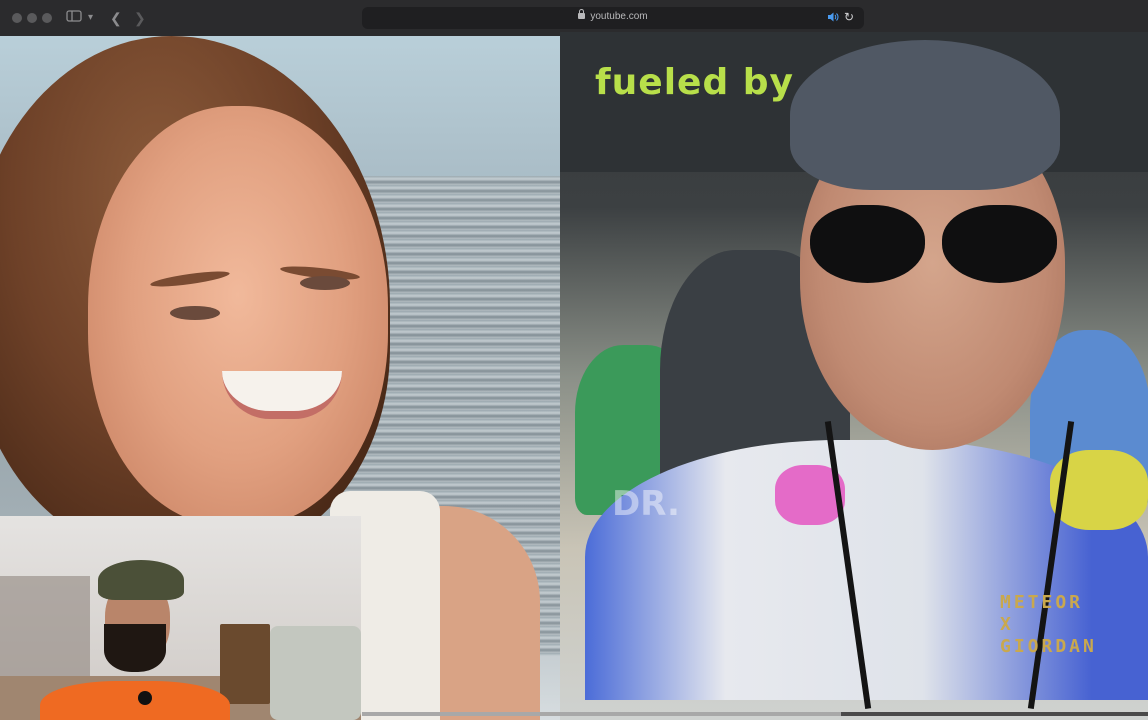 Image resolution: width=1148 pixels, height=720 pixels. What do you see at coordinates (695, 82) in the screenshot?
I see `tent-text: fueled by` at bounding box center [695, 82].